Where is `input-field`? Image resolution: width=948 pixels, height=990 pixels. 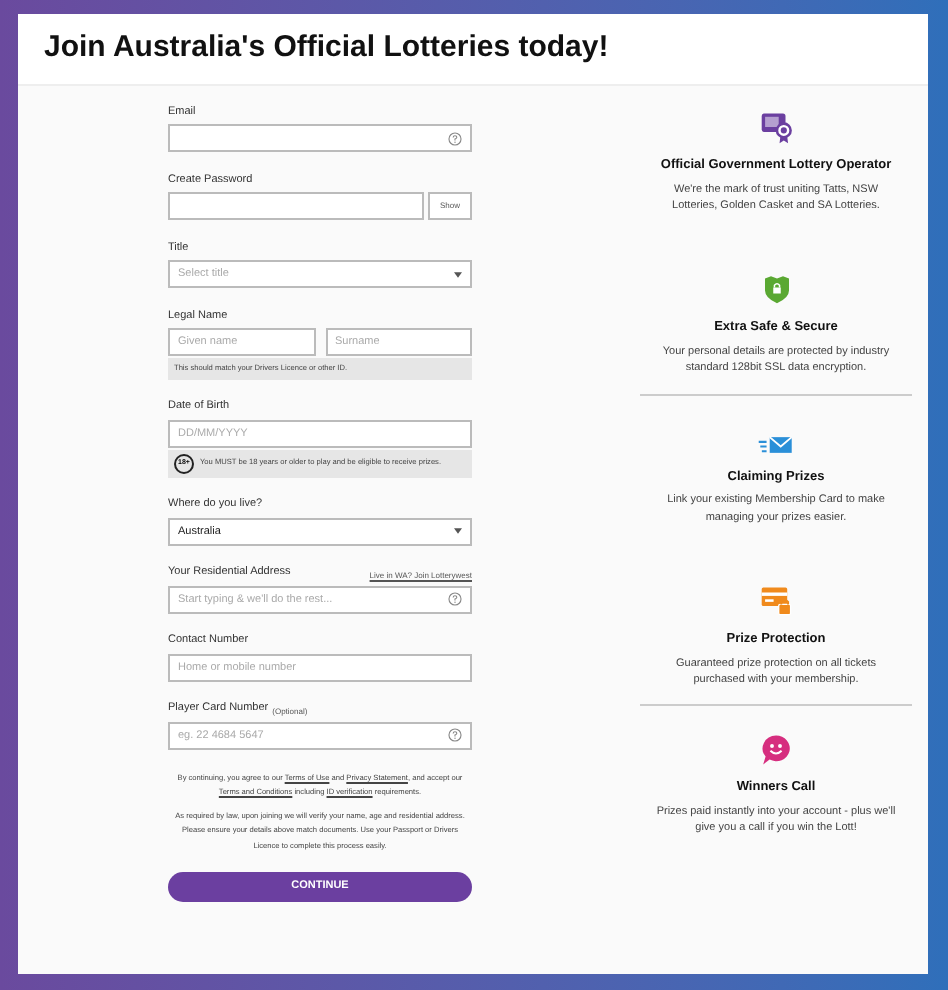 input-field is located at coordinates (320, 138).